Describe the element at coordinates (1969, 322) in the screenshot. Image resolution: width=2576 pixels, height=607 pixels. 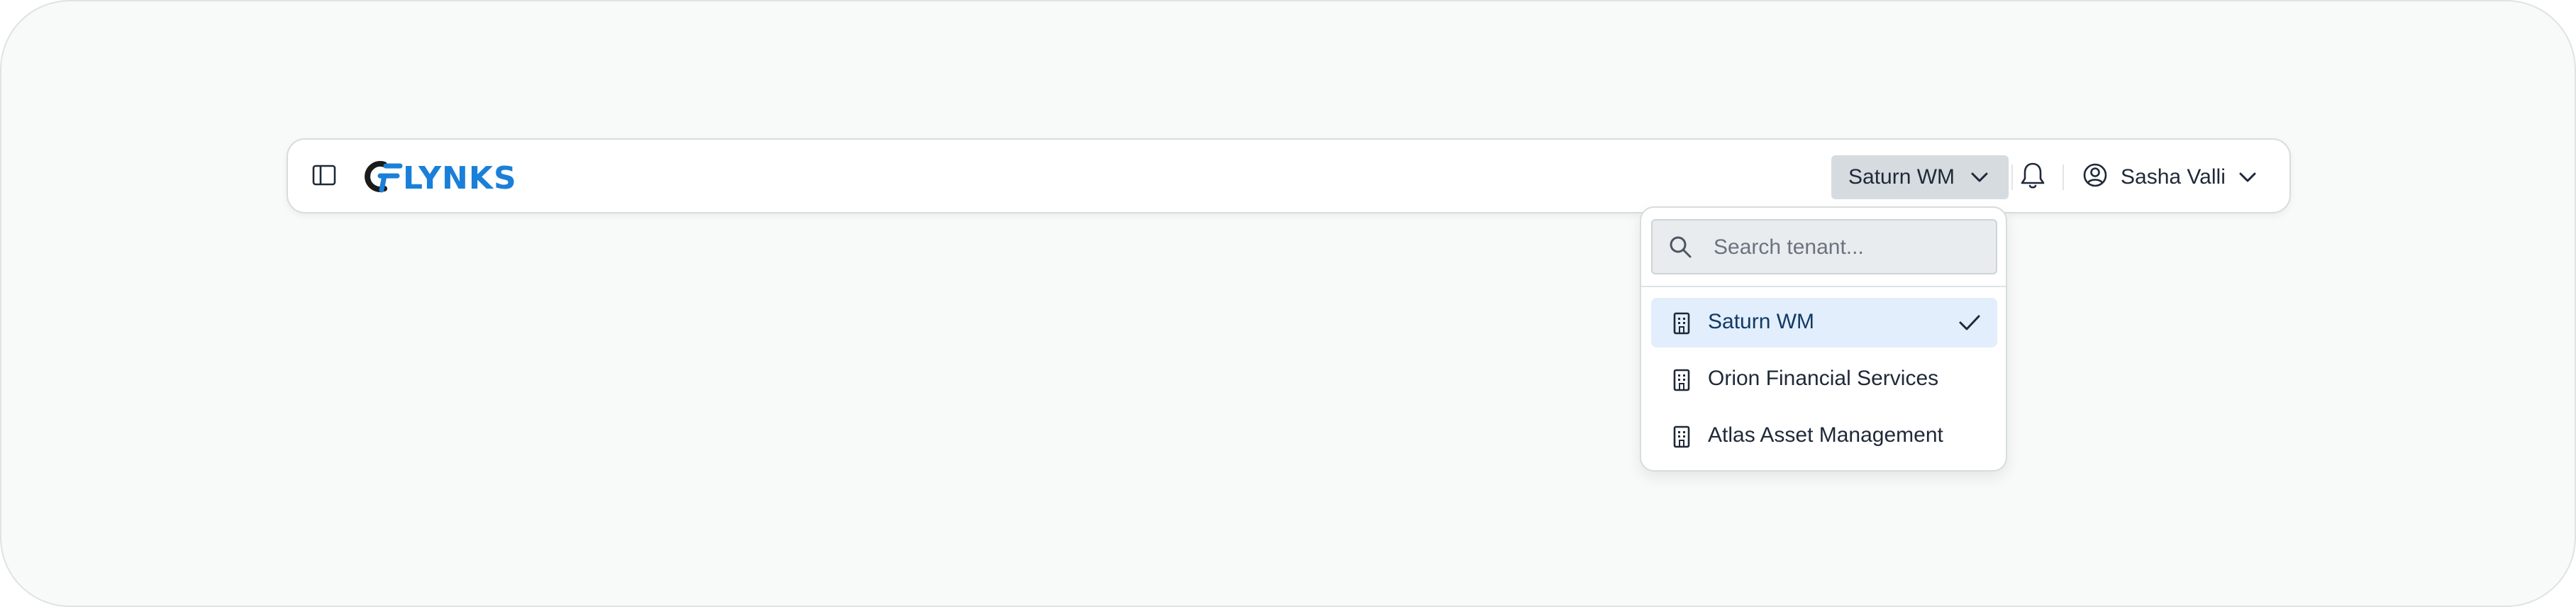
I see `checkmark-icon` at that location.